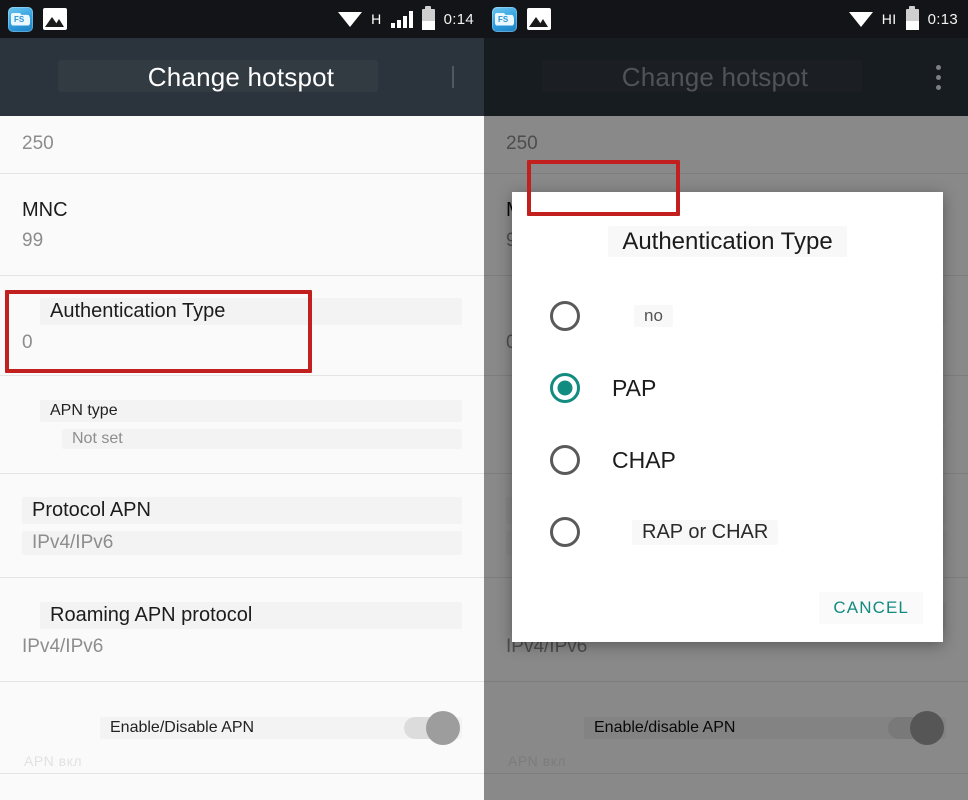 The height and width of the screenshot is (800, 968). Describe the element at coordinates (242, 630) in the screenshot. I see `settings-row-roaming-apn-protocol: Roaming APN protocol IPv4/IPv6` at that location.